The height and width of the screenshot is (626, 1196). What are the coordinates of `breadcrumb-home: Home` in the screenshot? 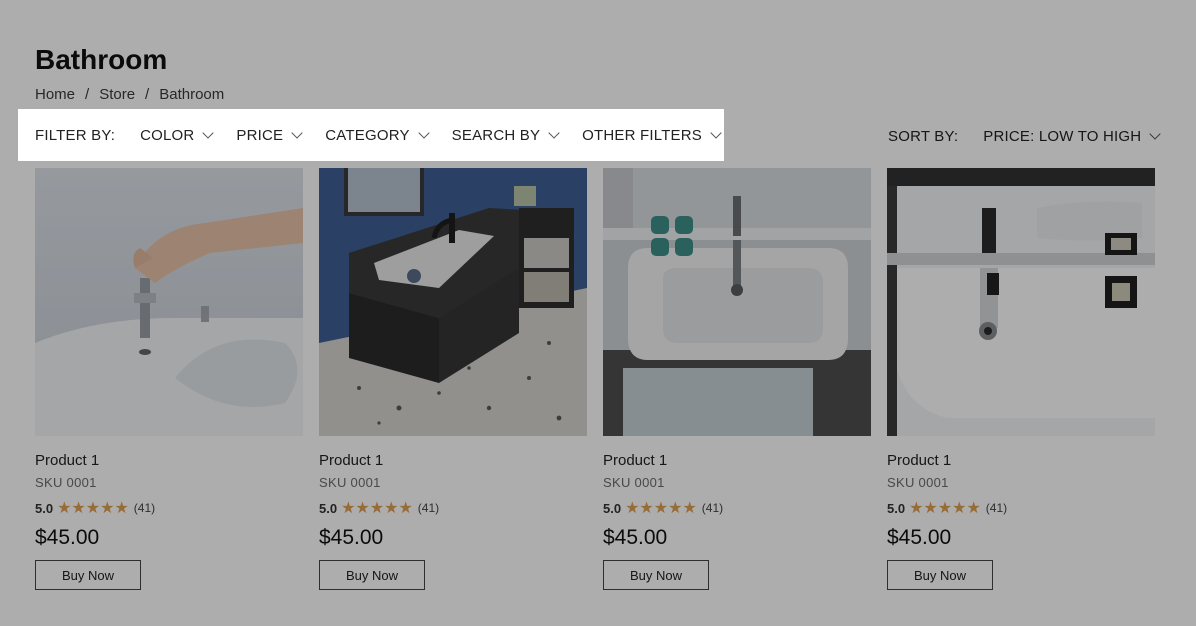 It's located at (55, 94).